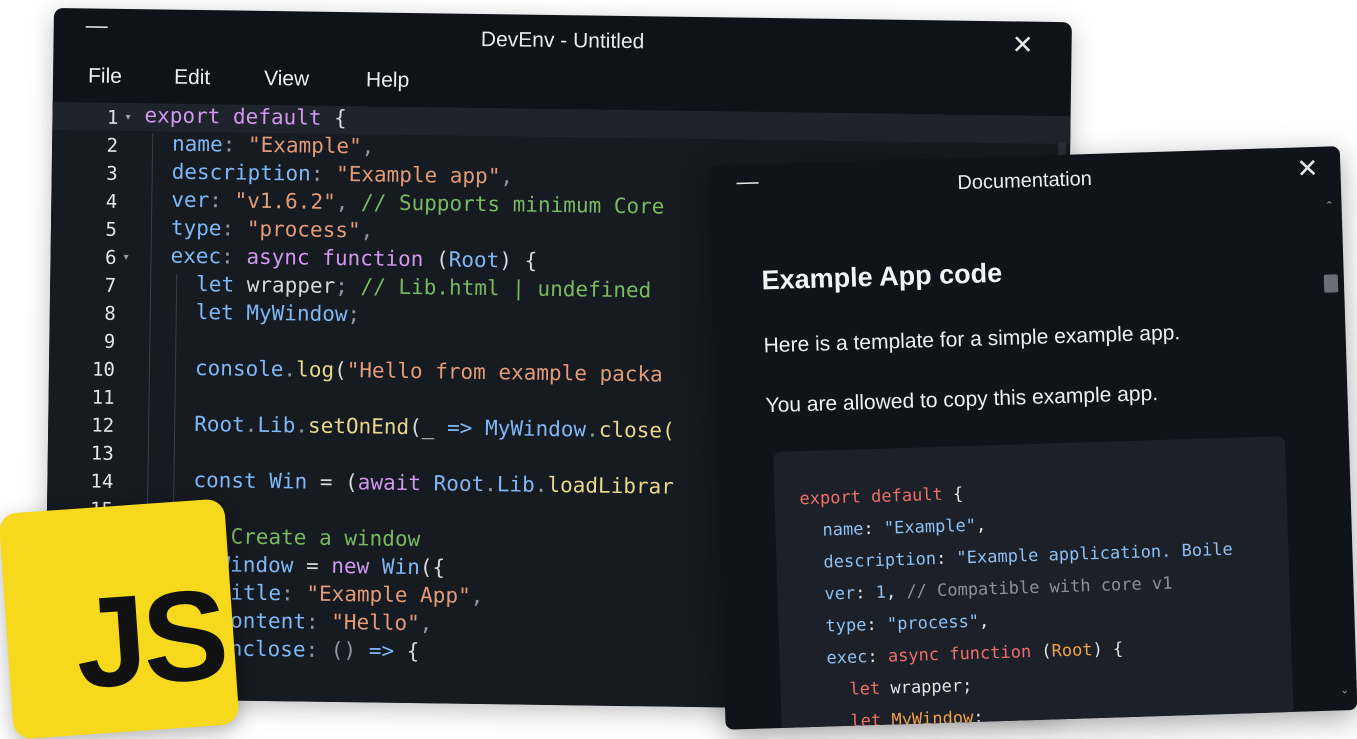 The height and width of the screenshot is (739, 1357). I want to click on doc-heading: Example App code, so click(882, 276).